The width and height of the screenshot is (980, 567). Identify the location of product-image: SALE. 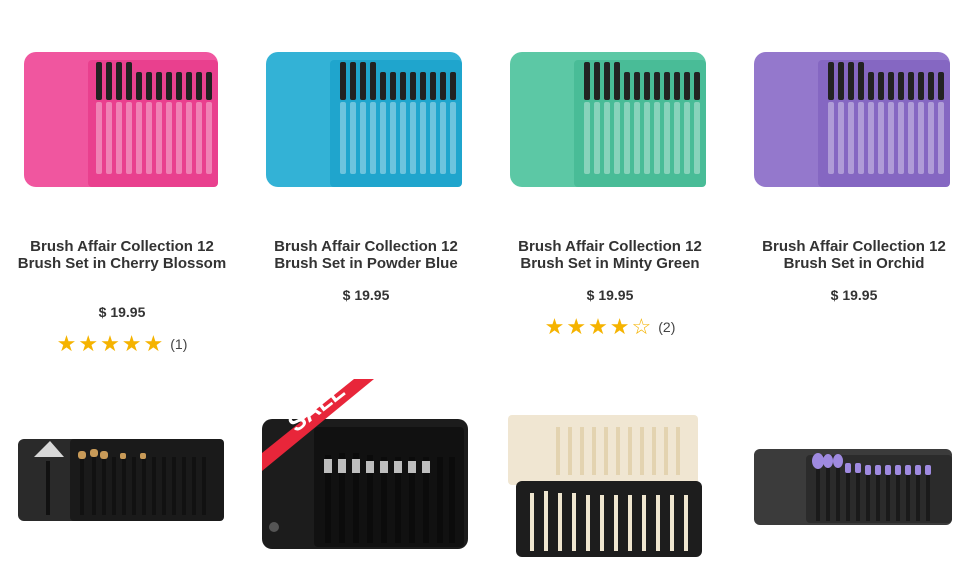
(366, 471).